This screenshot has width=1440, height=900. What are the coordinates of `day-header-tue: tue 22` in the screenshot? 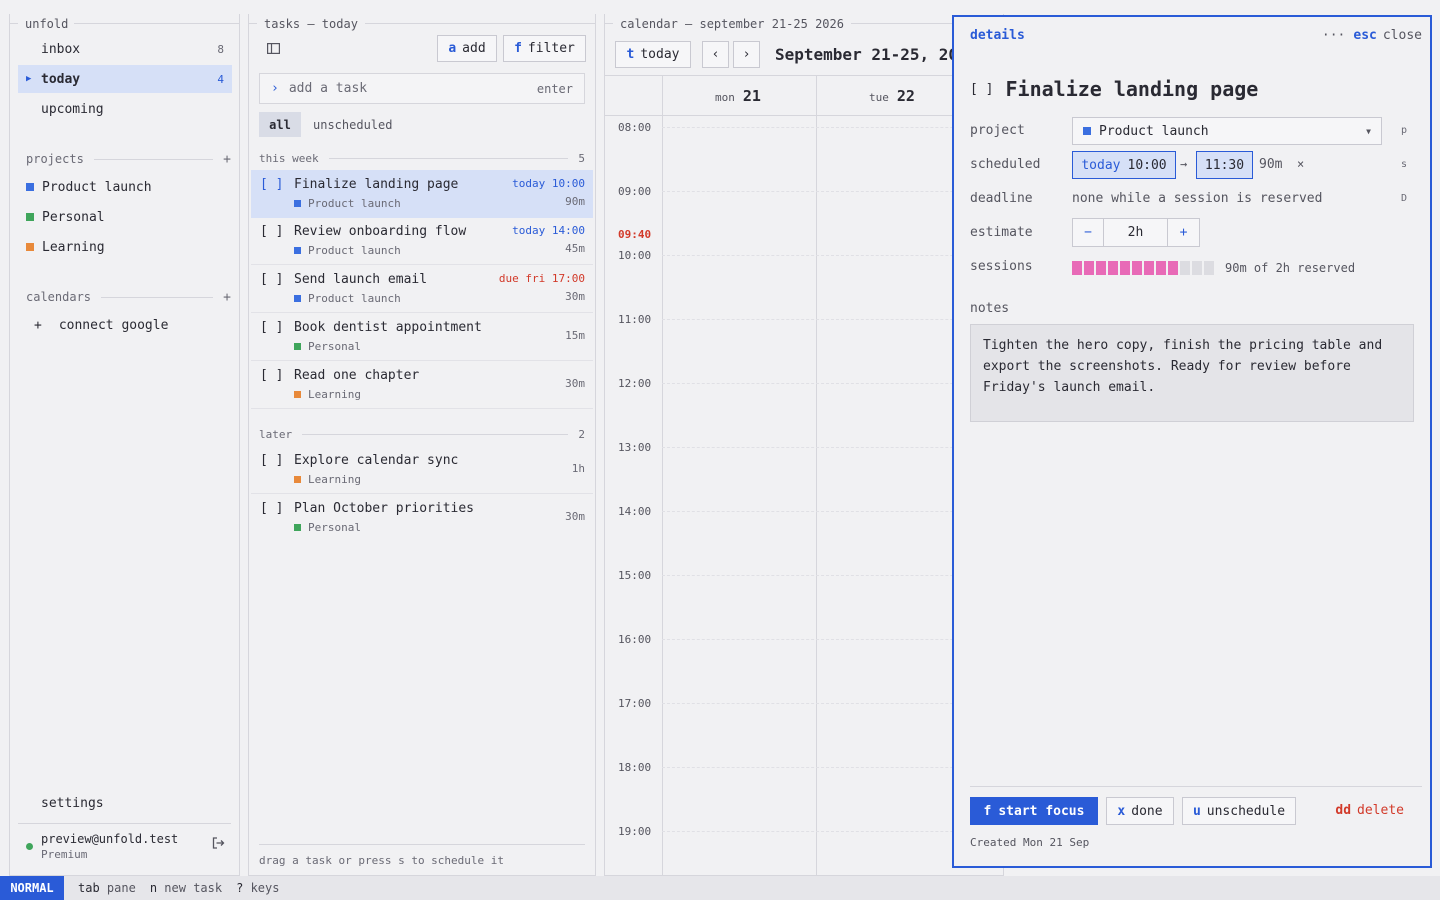 It's located at (892, 96).